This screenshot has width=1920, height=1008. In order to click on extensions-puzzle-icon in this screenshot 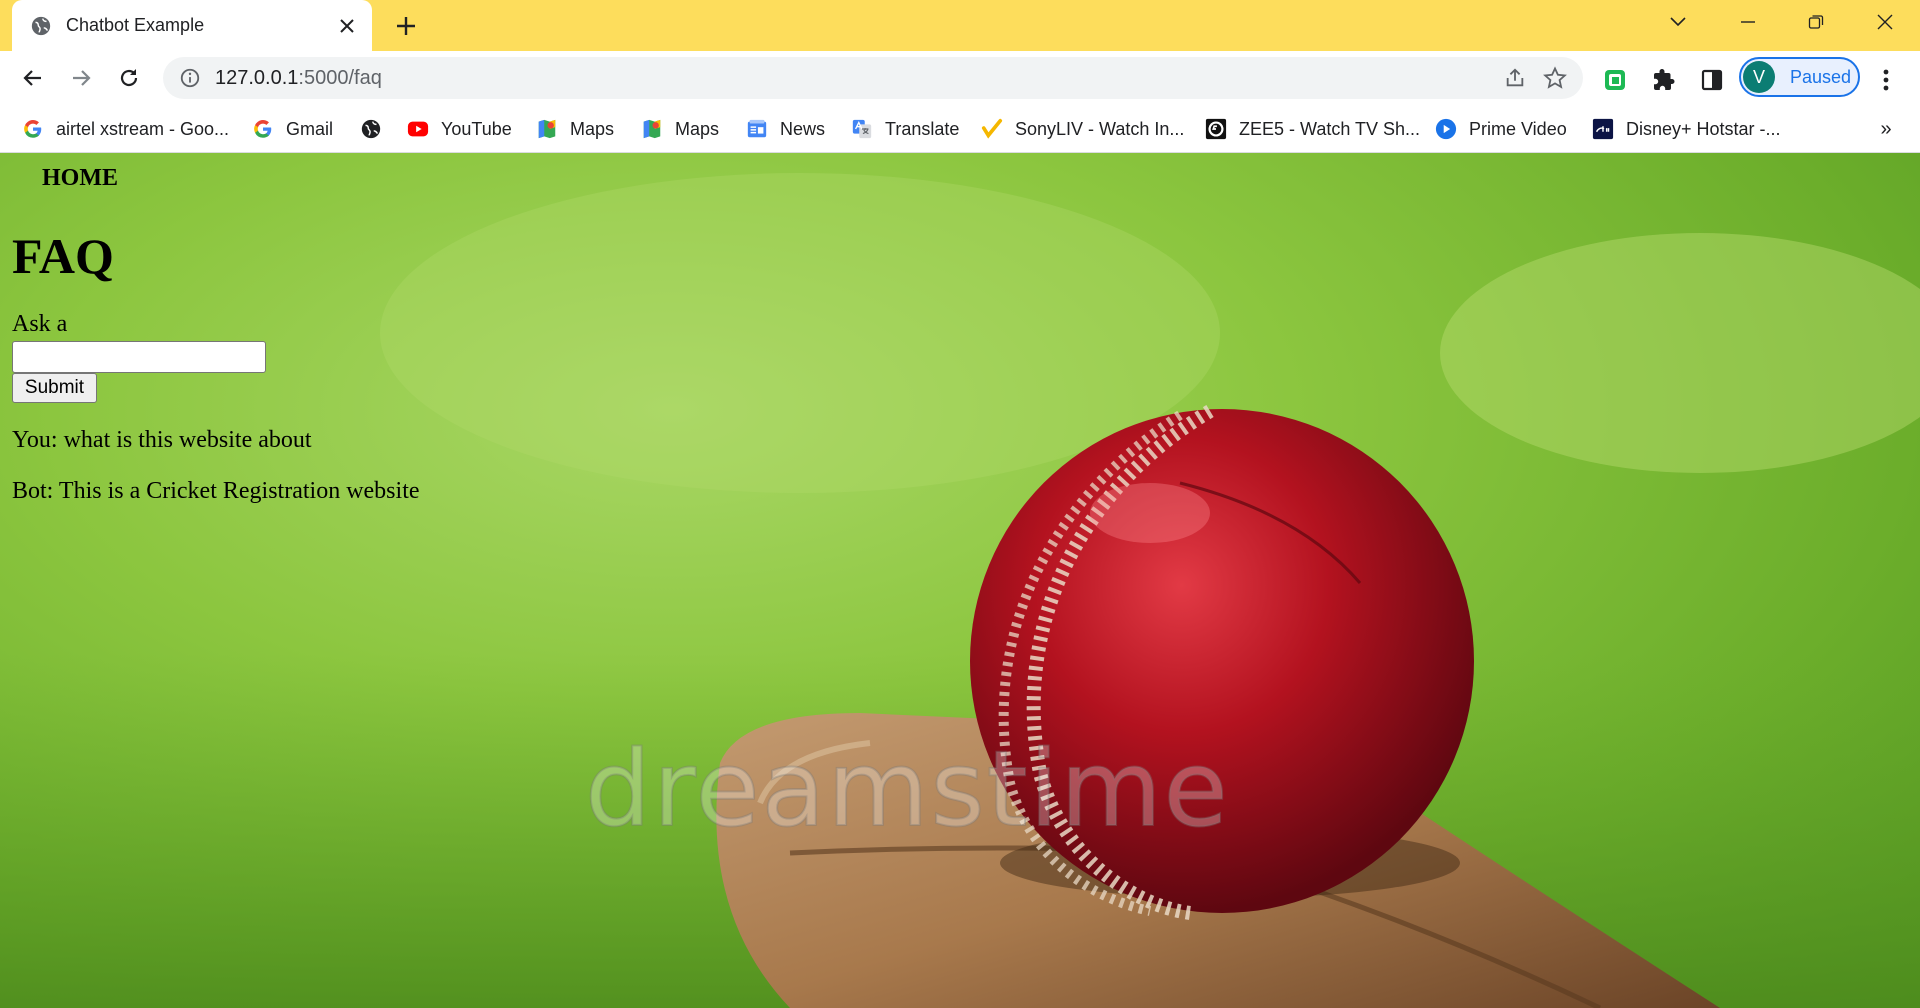, I will do `click(1664, 80)`.